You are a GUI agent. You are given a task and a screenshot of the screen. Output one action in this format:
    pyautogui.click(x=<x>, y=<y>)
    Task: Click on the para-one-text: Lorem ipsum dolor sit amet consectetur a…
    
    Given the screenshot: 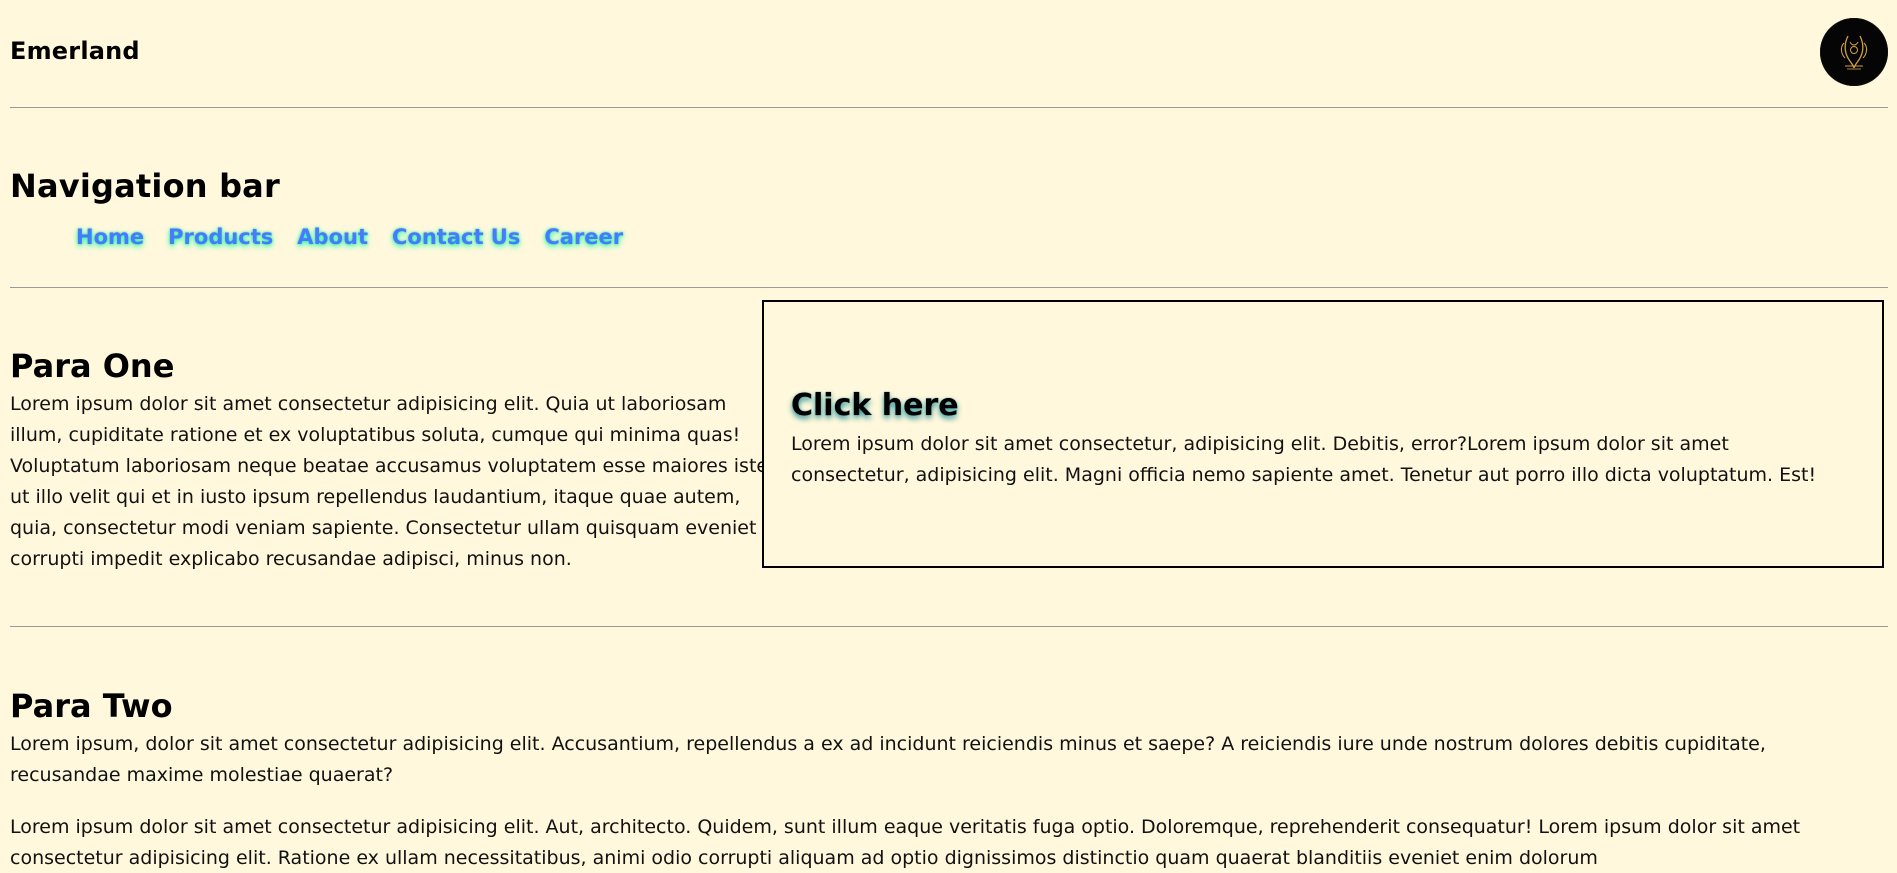 What is the action you would take?
    pyautogui.click(x=389, y=481)
    